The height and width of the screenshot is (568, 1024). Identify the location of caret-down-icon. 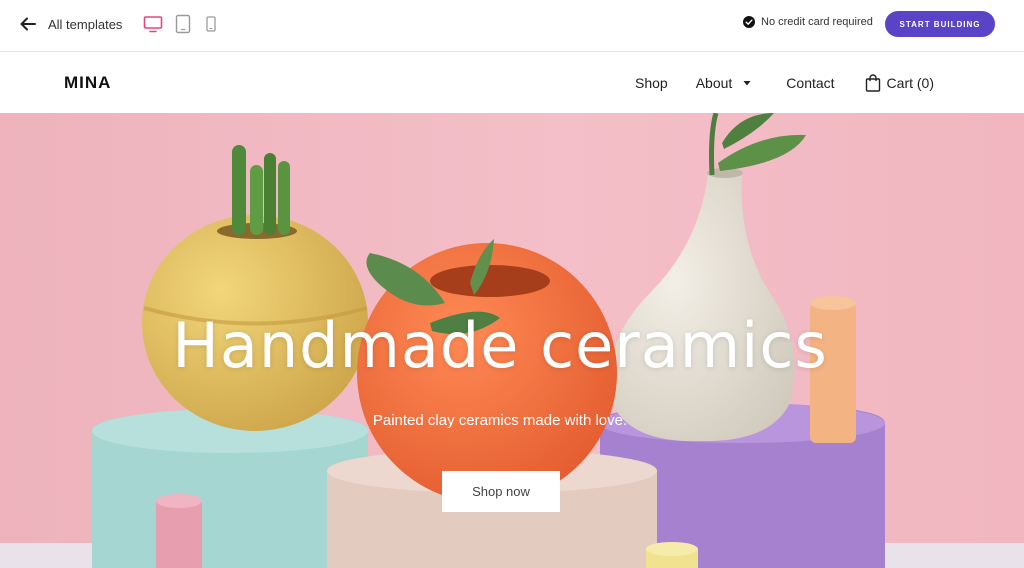
(747, 83).